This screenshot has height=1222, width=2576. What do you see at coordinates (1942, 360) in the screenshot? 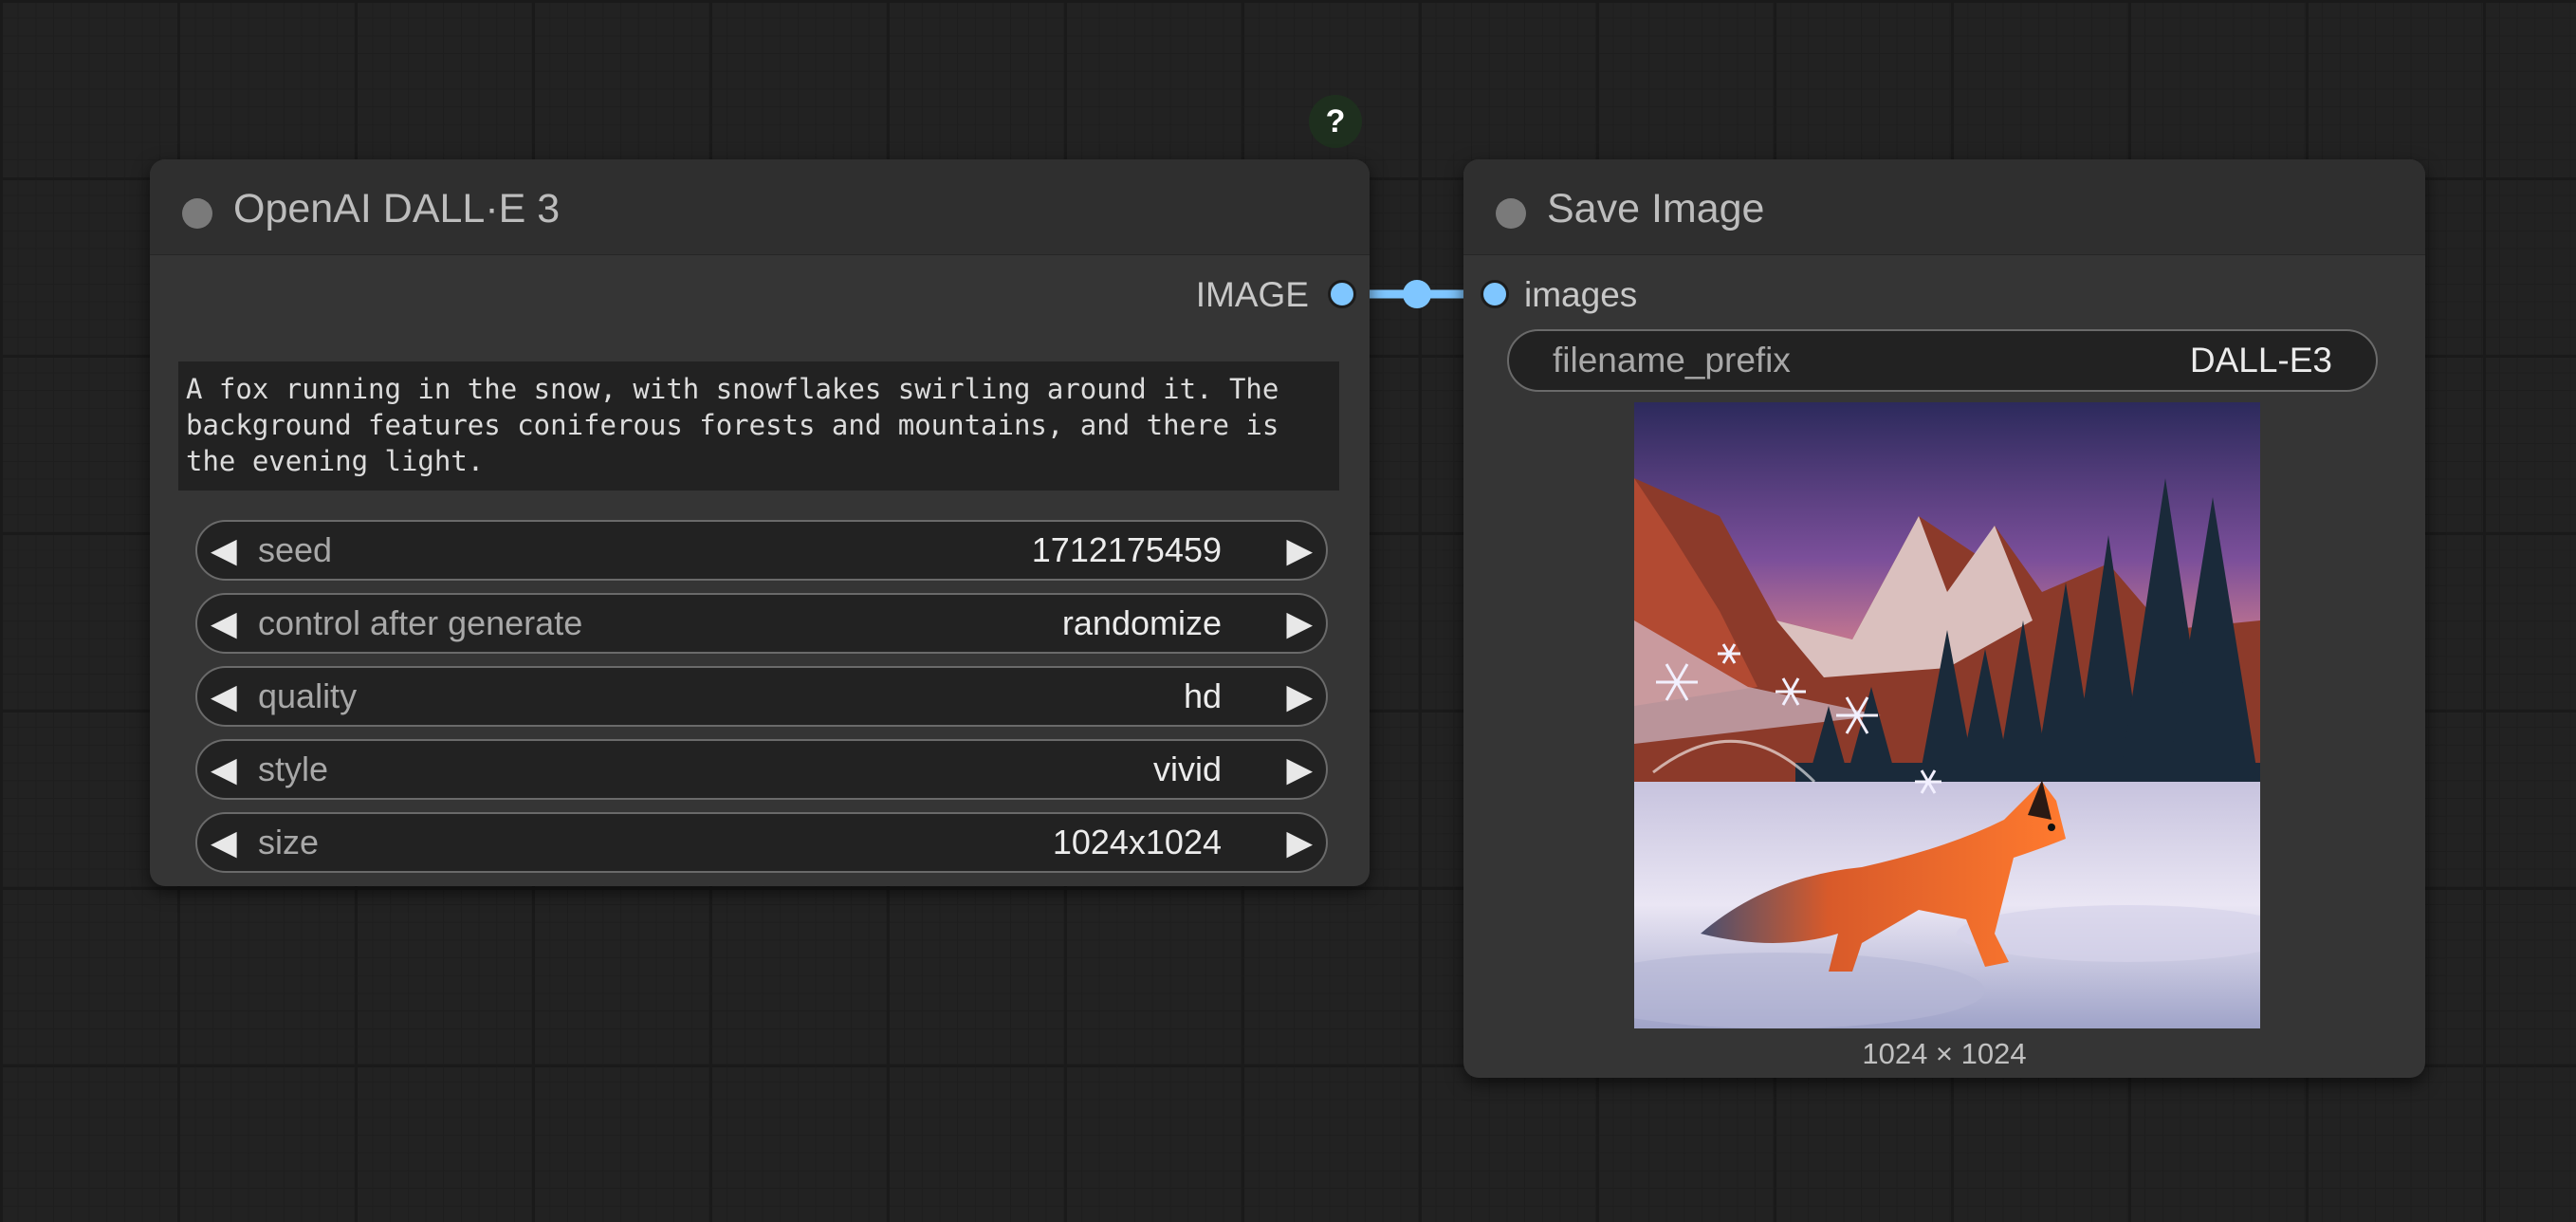
I see `filename-prefix-field: filename_prefix DALL-E3` at bounding box center [1942, 360].